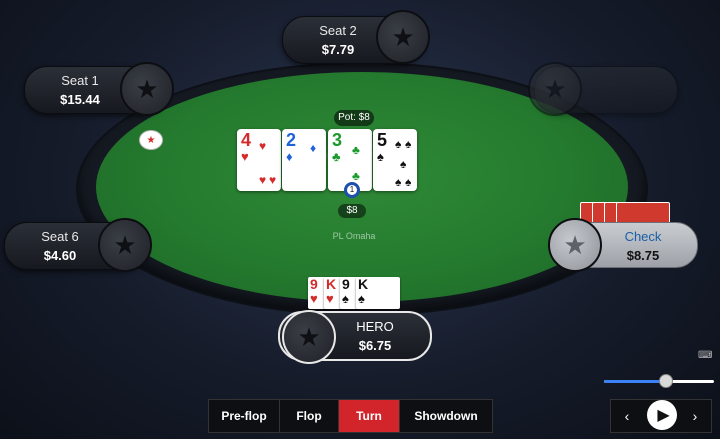  I want to click on bet-chip-icon: 1, so click(352, 190).